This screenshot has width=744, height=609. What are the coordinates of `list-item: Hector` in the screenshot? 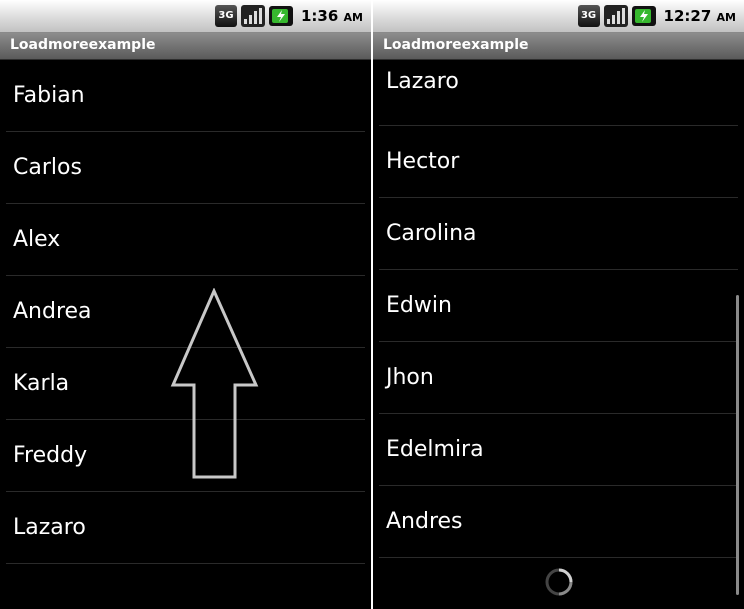 It's located at (558, 162).